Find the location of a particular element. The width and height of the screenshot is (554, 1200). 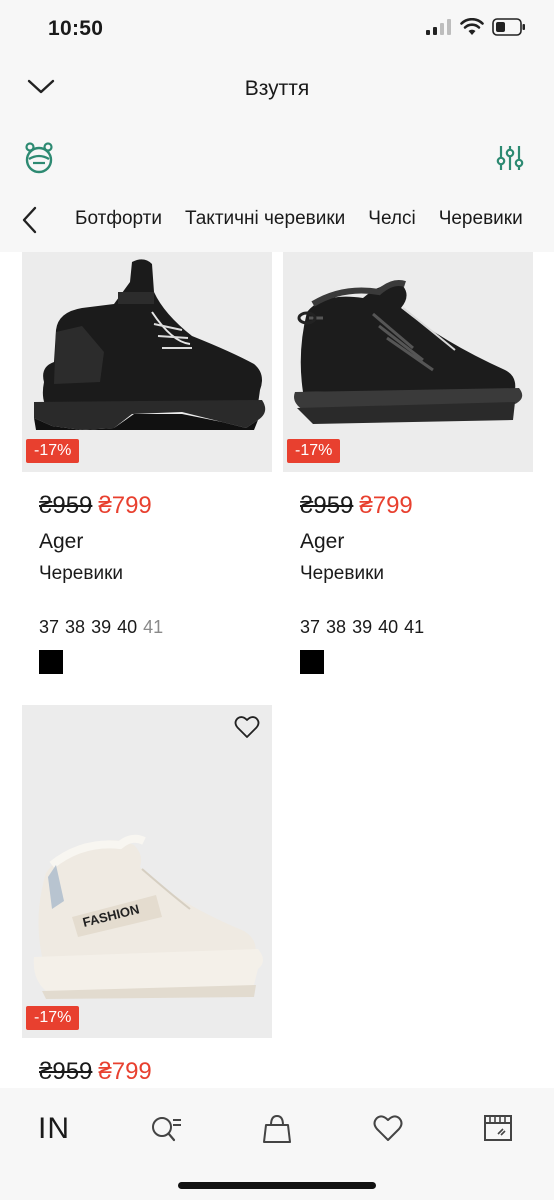

tab-home: IN is located at coordinates (54, 1129).